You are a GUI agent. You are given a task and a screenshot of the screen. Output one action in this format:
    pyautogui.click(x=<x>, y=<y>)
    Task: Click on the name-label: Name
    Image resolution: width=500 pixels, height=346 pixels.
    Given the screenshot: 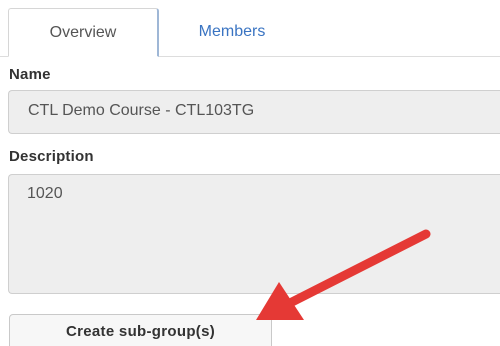 What is the action you would take?
    pyautogui.click(x=30, y=74)
    